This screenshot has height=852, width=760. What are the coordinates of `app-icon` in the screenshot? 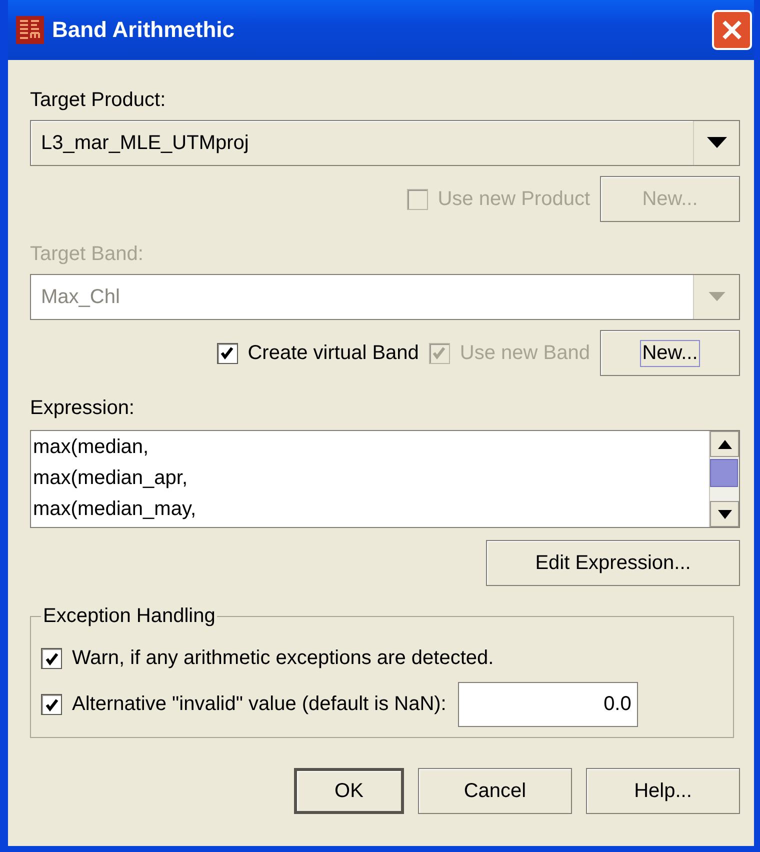 It's located at (30, 30).